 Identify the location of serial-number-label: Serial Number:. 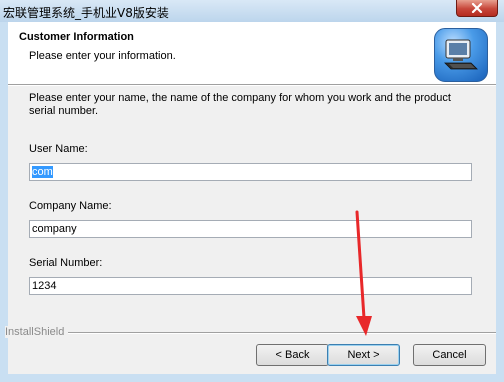
(66, 263).